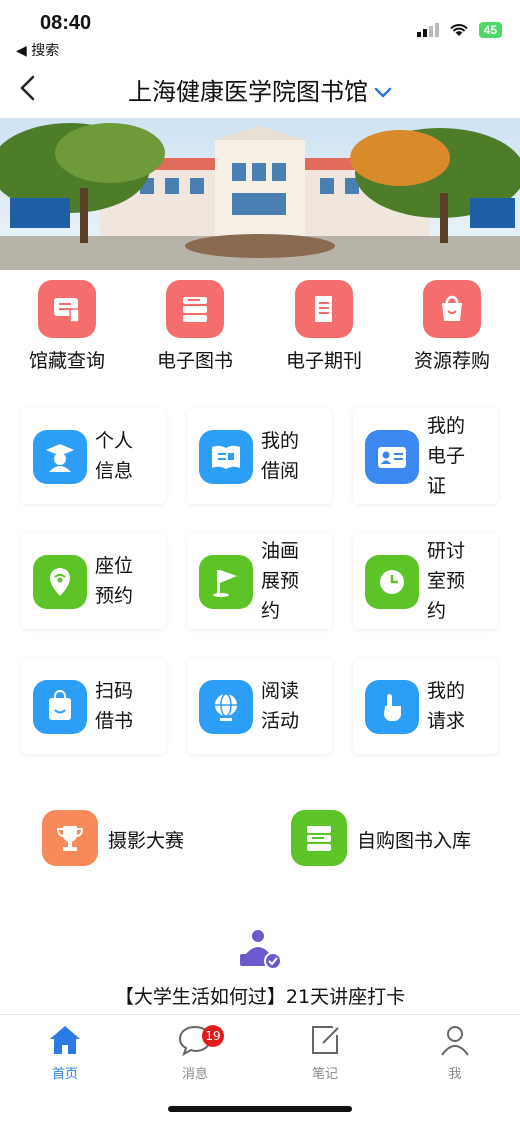  I want to click on message-badge: 19, so click(213, 1036).